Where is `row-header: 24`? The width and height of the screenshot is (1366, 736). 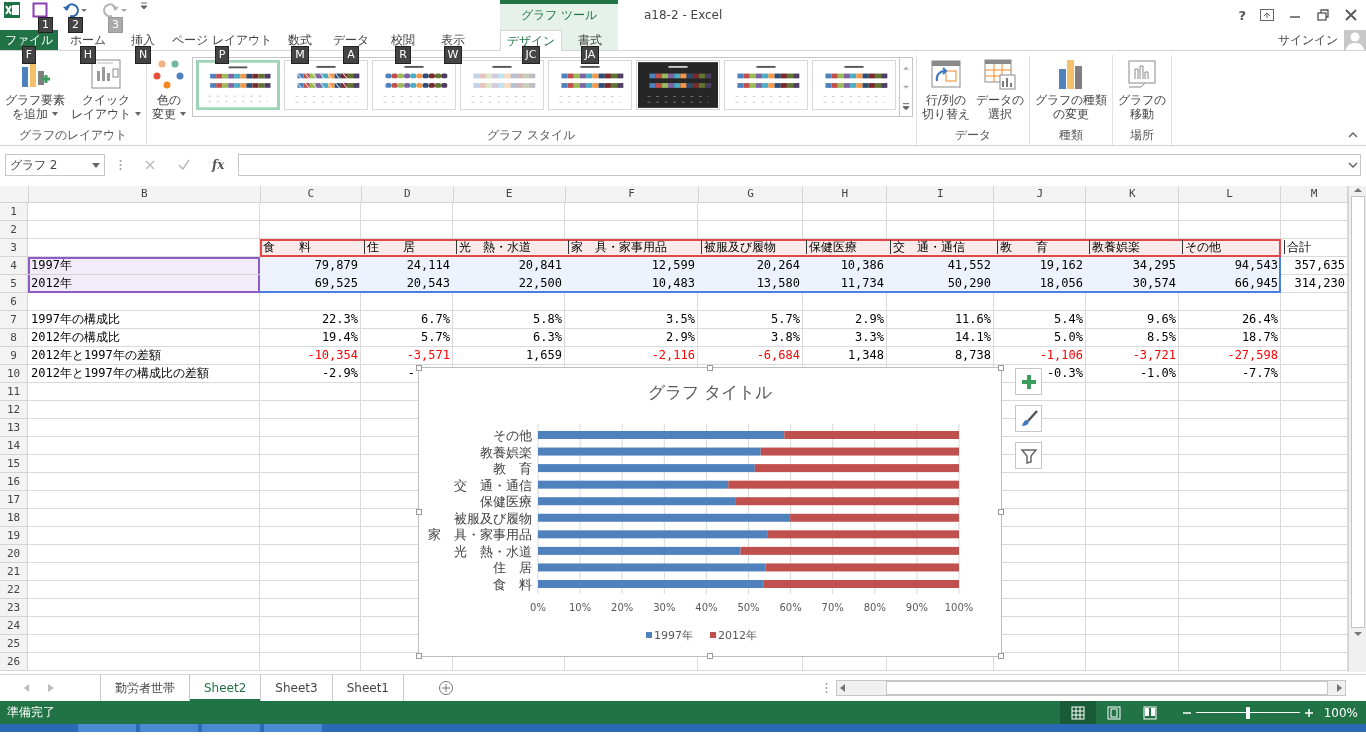 row-header: 24 is located at coordinates (14, 626).